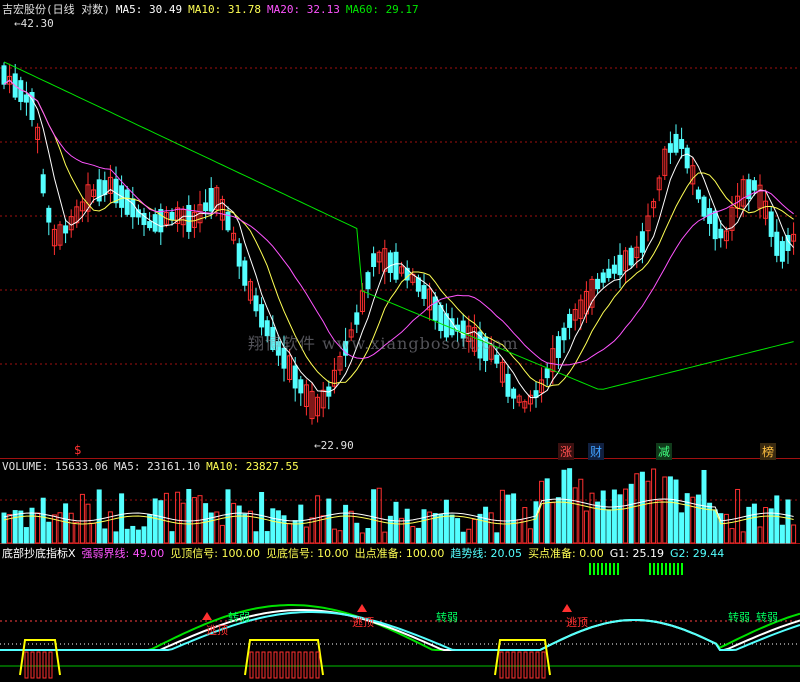 The height and width of the screenshot is (682, 800). Describe the element at coordinates (252, 466) in the screenshot. I see `volume-ma10: MA10: 23827.55` at that location.